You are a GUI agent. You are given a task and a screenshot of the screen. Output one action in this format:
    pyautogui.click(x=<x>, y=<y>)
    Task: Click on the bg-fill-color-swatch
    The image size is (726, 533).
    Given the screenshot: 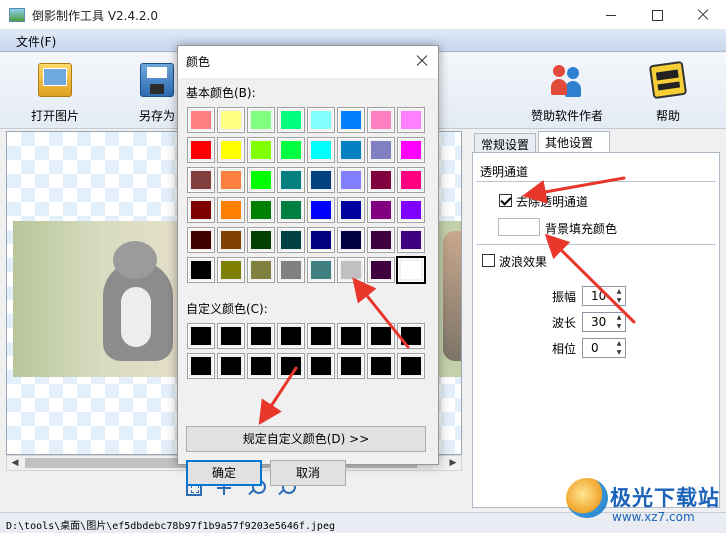 What is the action you would take?
    pyautogui.click(x=519, y=227)
    